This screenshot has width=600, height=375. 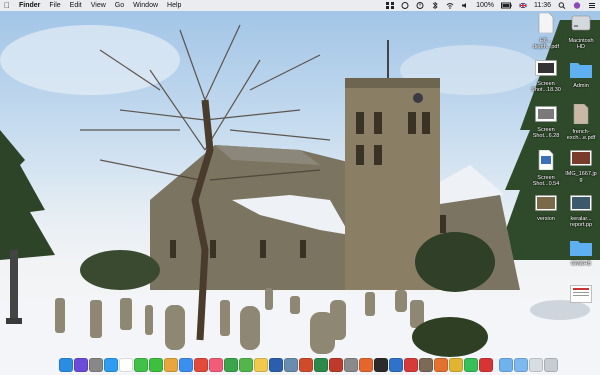 I want to click on chrome-icon, so click(x=201, y=365).